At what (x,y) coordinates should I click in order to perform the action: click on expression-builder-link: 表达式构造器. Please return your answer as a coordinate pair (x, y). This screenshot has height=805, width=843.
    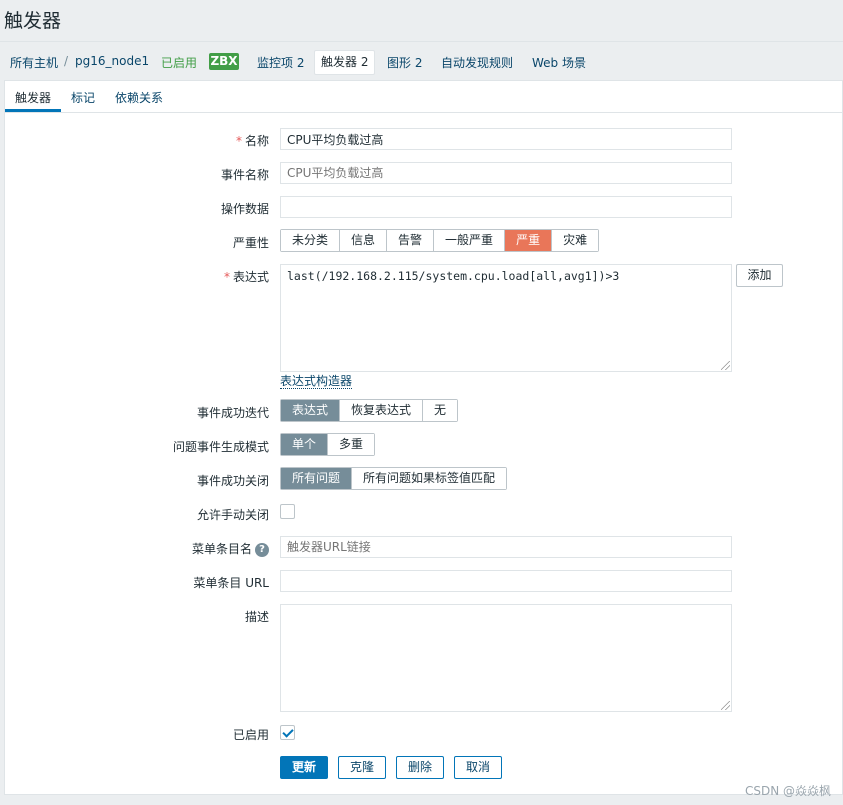
    Looking at the image, I should click on (316, 381).